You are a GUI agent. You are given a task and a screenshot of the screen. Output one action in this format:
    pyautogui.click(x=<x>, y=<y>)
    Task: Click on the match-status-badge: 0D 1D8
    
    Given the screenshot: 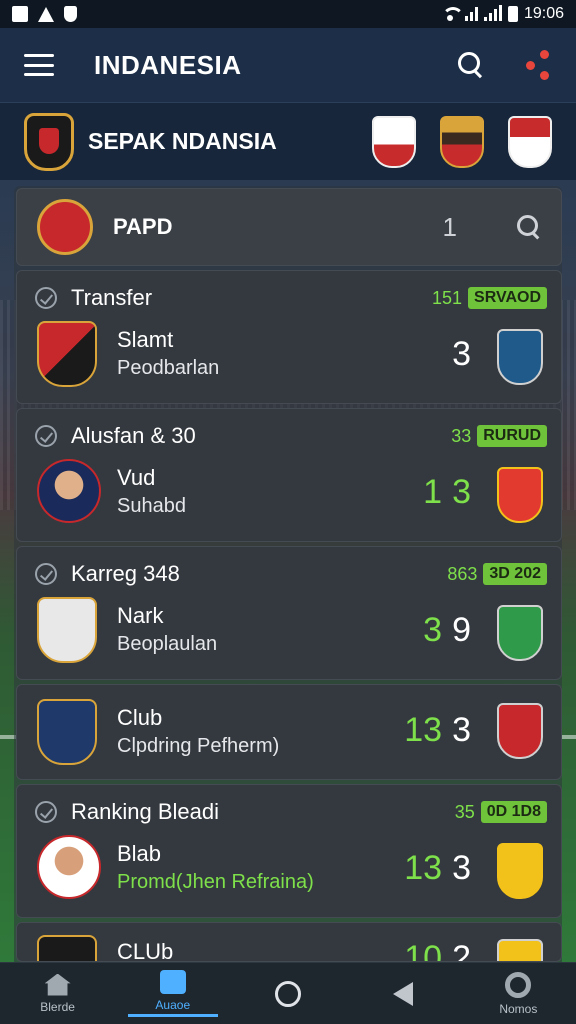 What is the action you would take?
    pyautogui.click(x=513, y=812)
    